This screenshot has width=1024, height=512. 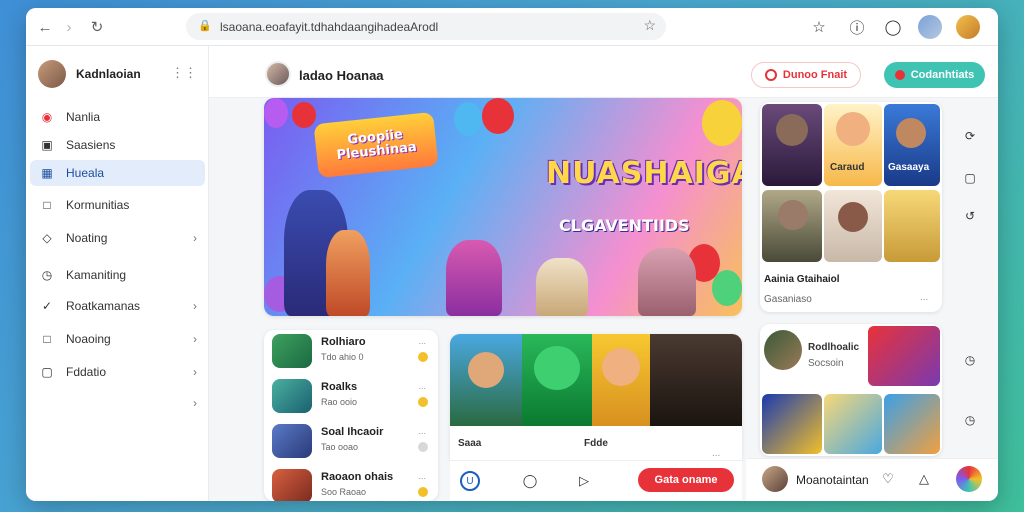 What do you see at coordinates (603, 72) in the screenshot?
I see `page-header: ladao Hoanaa Dunoo Fnait Codanhtiats` at bounding box center [603, 72].